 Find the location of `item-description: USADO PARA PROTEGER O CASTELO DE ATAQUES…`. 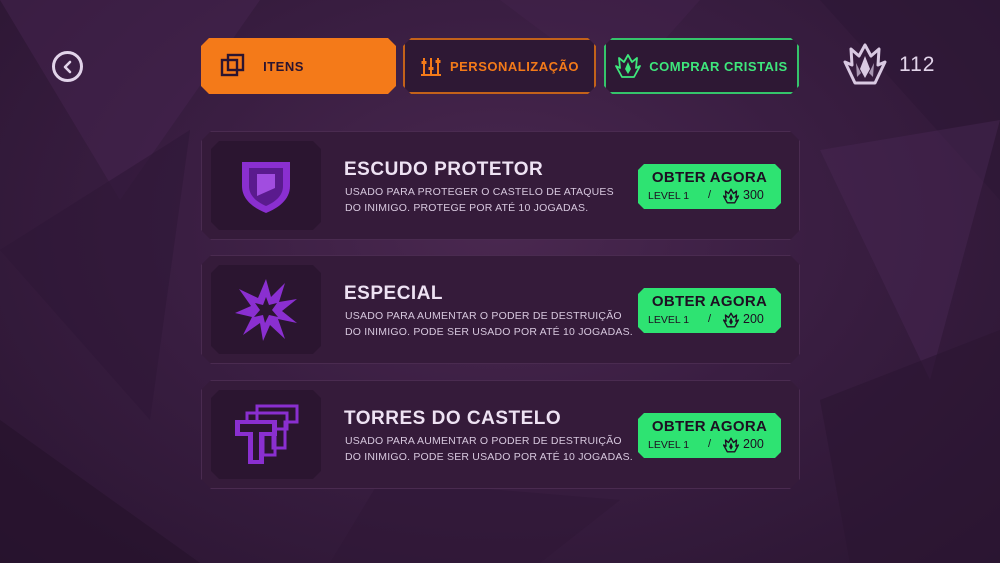

item-description: USADO PARA PROTEGER O CASTELO DE ATAQUES… is located at coordinates (490, 200).